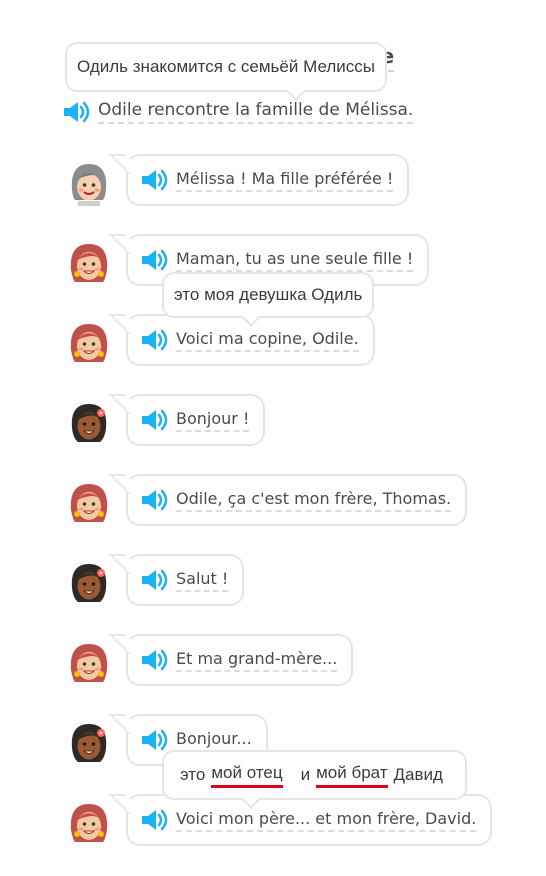 Image resolution: width=546 pixels, height=876 pixels. Describe the element at coordinates (256, 112) in the screenshot. I see `headline-text: Odile rencontre la famille de Mélissa.` at that location.